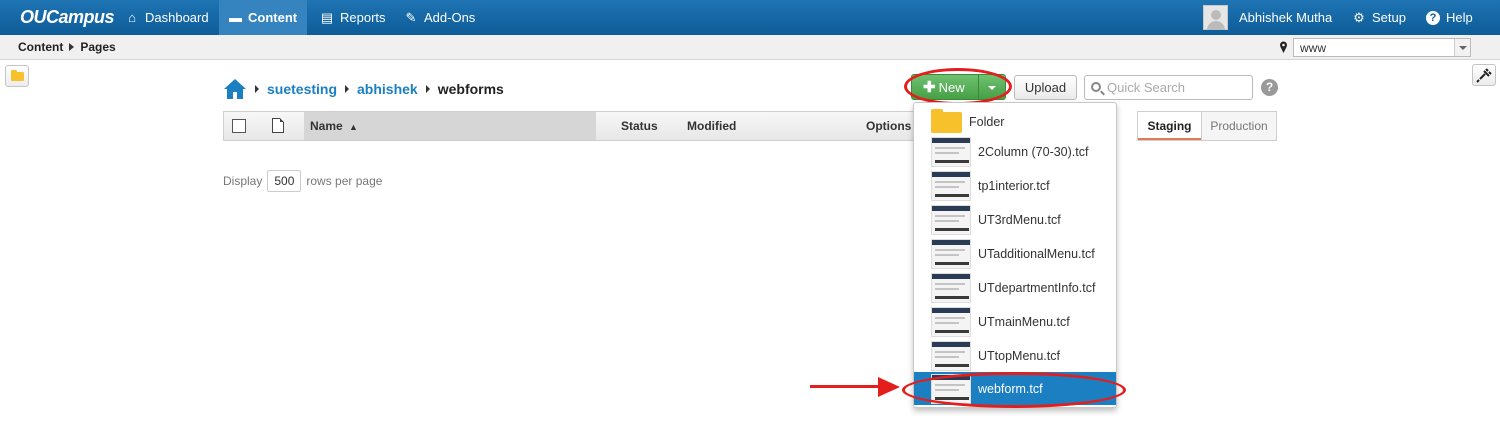  I want to click on menu-item-template: UTdepartmentInfo.tcf, so click(1015, 288).